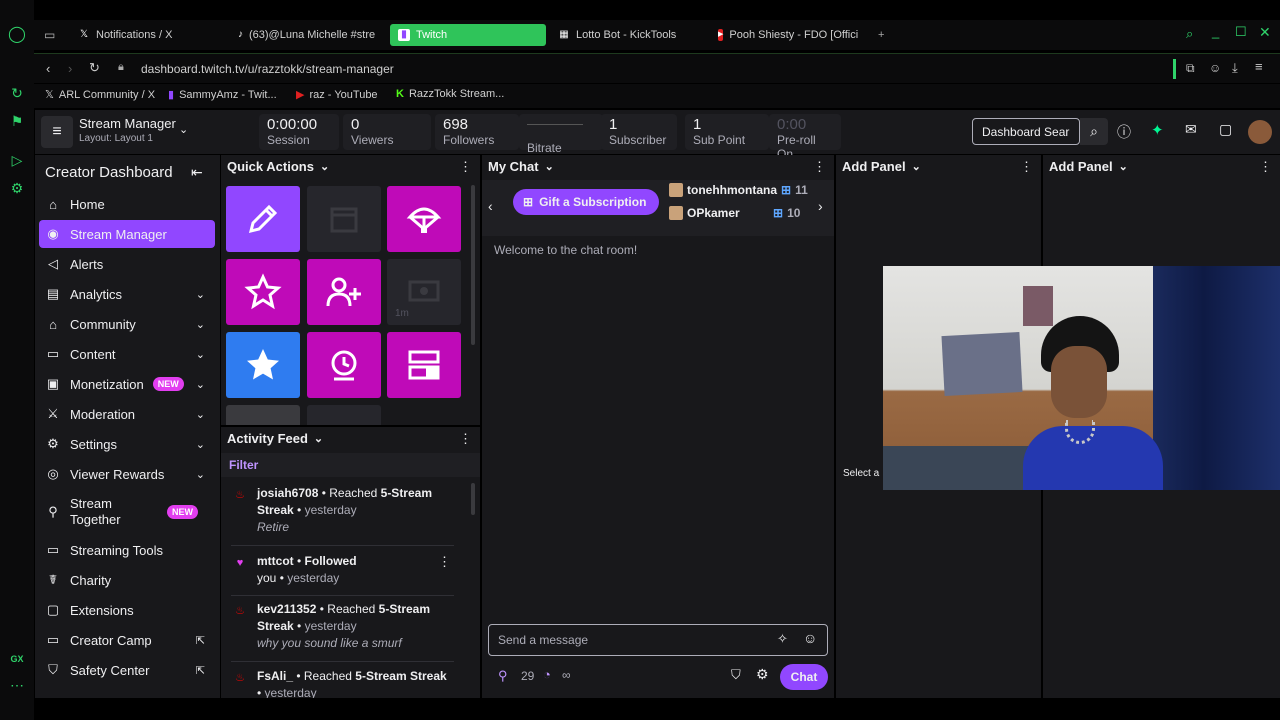 This screenshot has height=720, width=1280. I want to click on sidebar-item-stream-together: ⚲ Stream Together NEW, so click(127, 512).